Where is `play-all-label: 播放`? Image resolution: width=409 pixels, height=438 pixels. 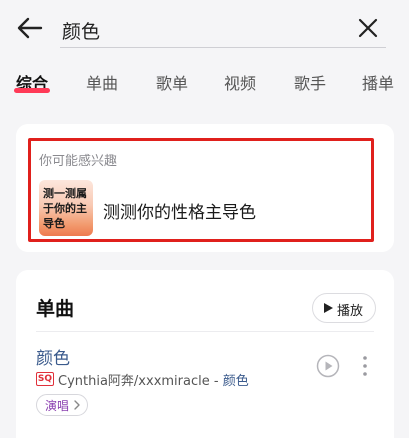 play-all-label: 播放 is located at coordinates (350, 311).